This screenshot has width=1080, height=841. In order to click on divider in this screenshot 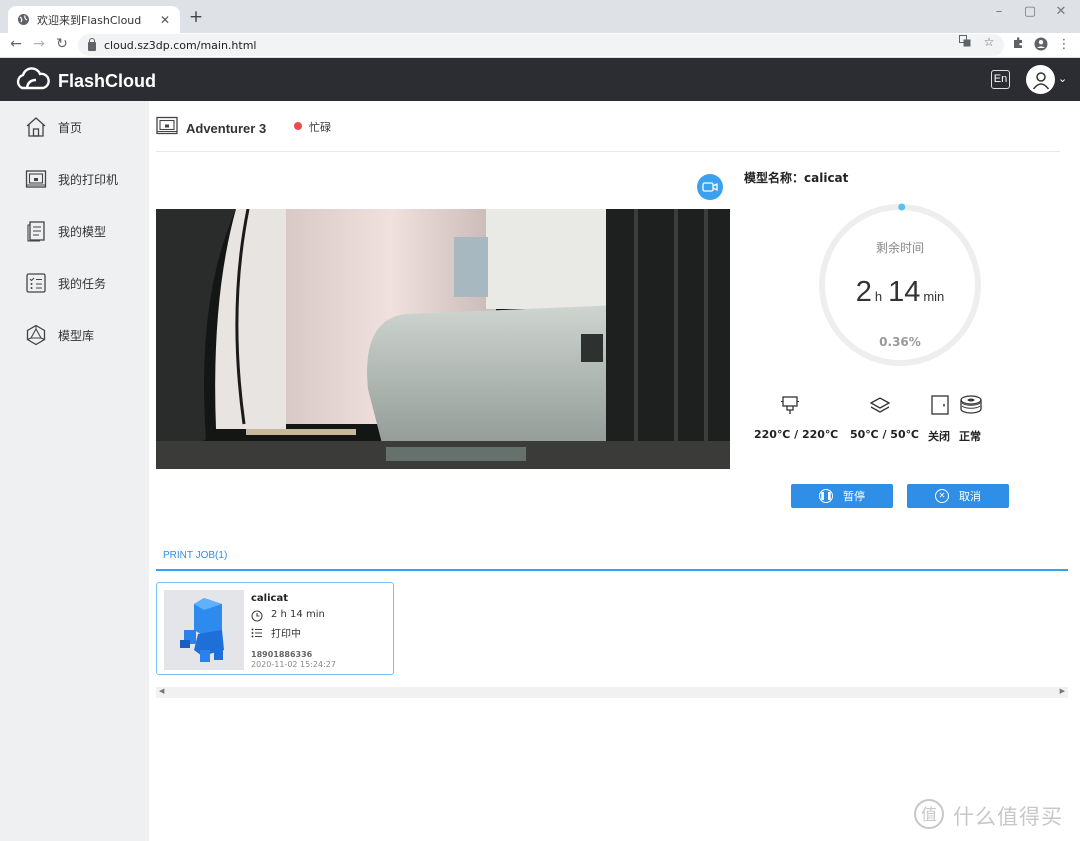, I will do `click(608, 151)`.